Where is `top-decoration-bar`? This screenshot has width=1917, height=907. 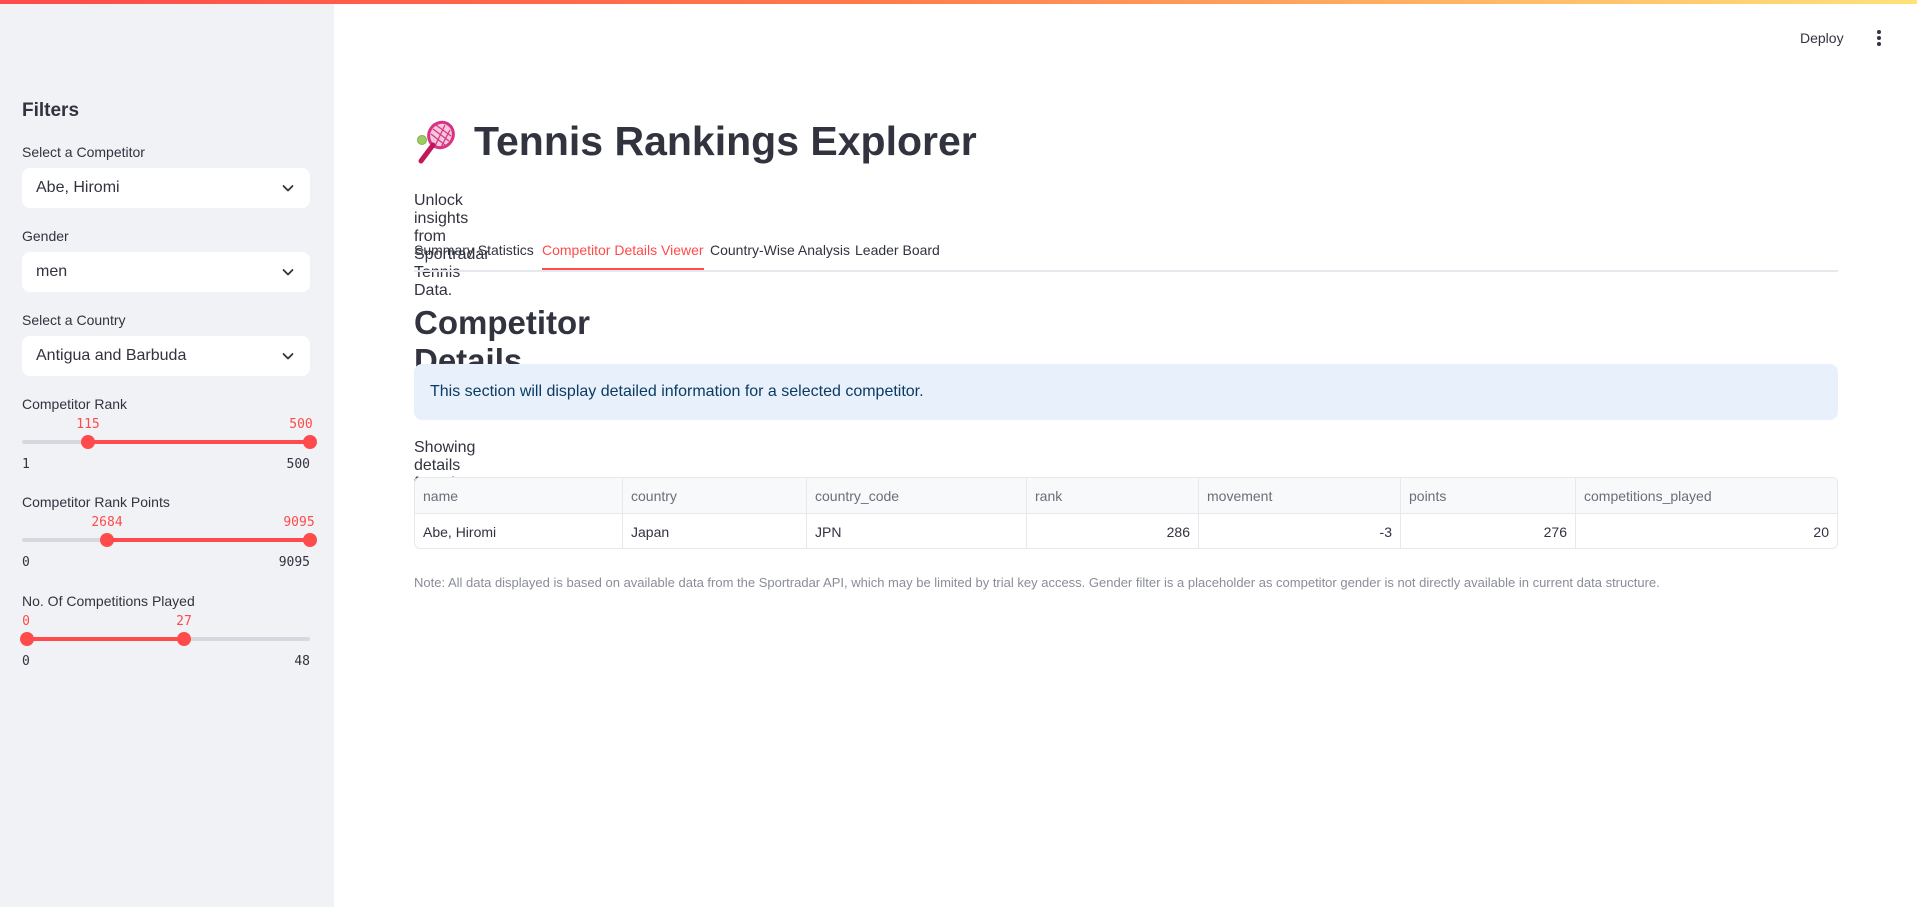 top-decoration-bar is located at coordinates (958, 2).